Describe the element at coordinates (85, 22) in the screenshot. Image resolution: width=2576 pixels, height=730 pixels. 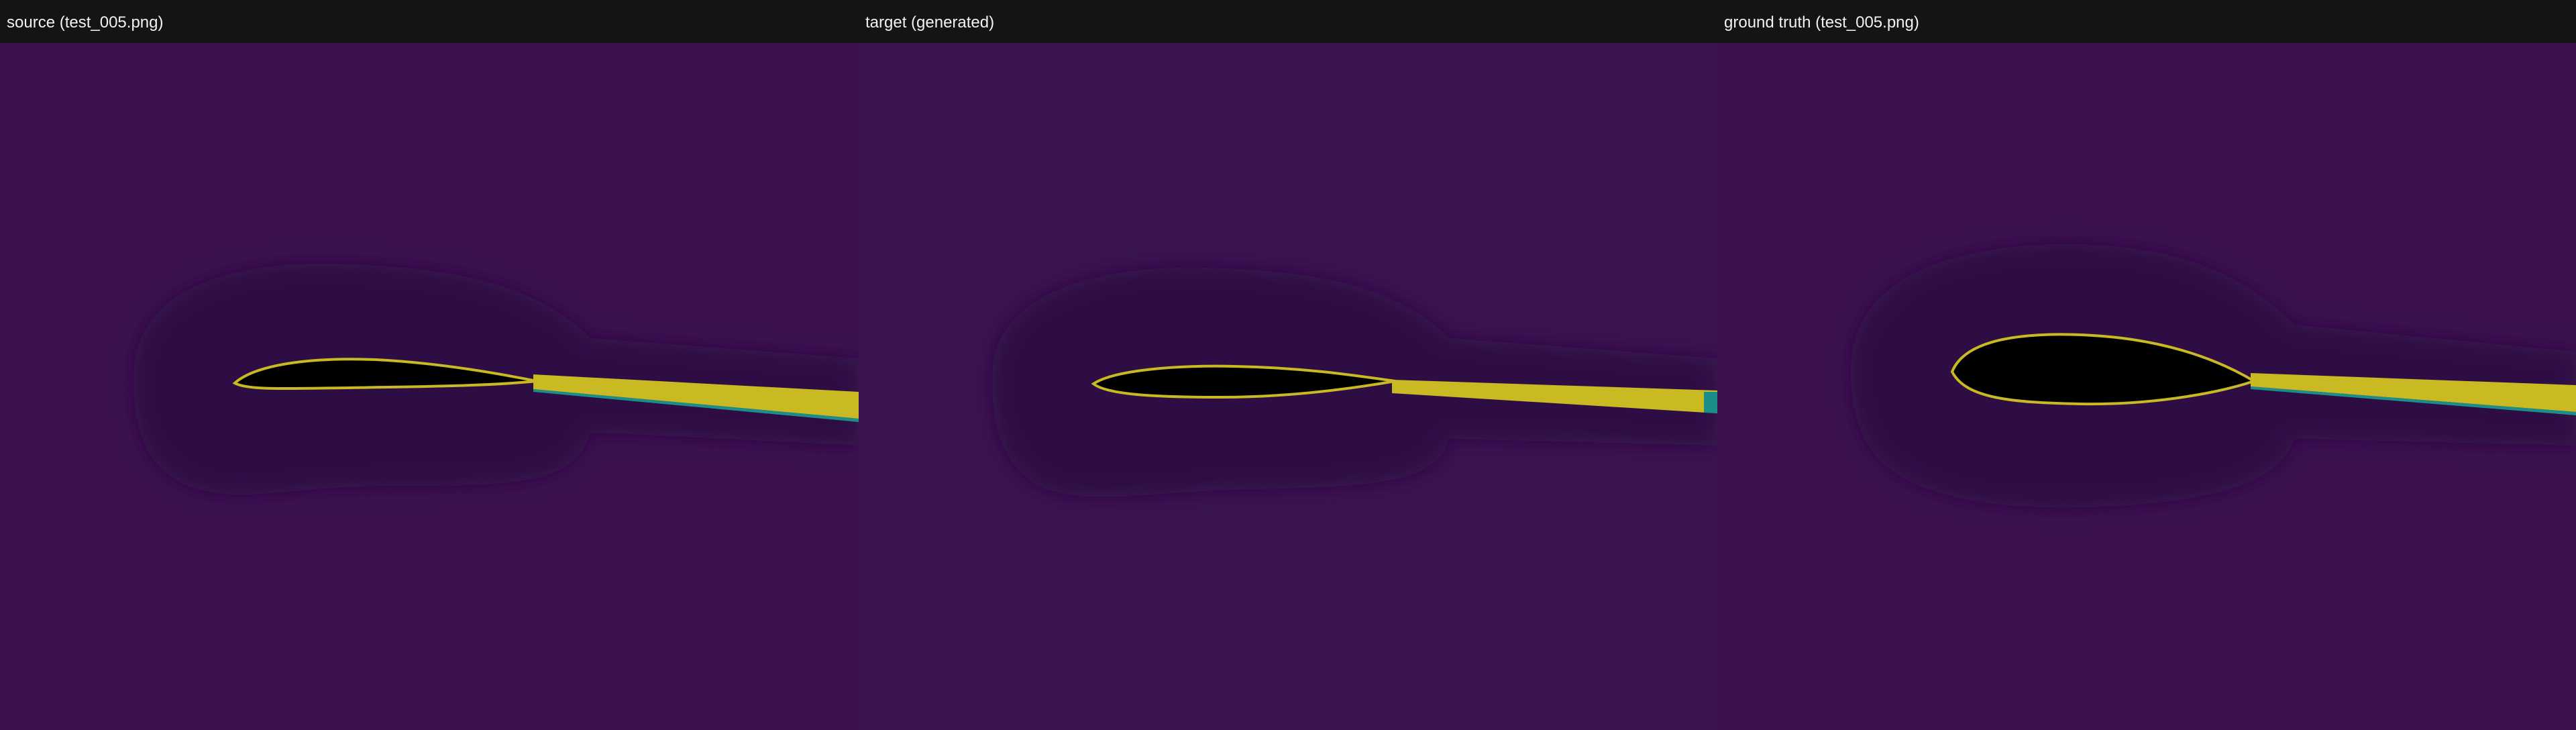
I see `panel-title: source (test_005.png)` at that location.